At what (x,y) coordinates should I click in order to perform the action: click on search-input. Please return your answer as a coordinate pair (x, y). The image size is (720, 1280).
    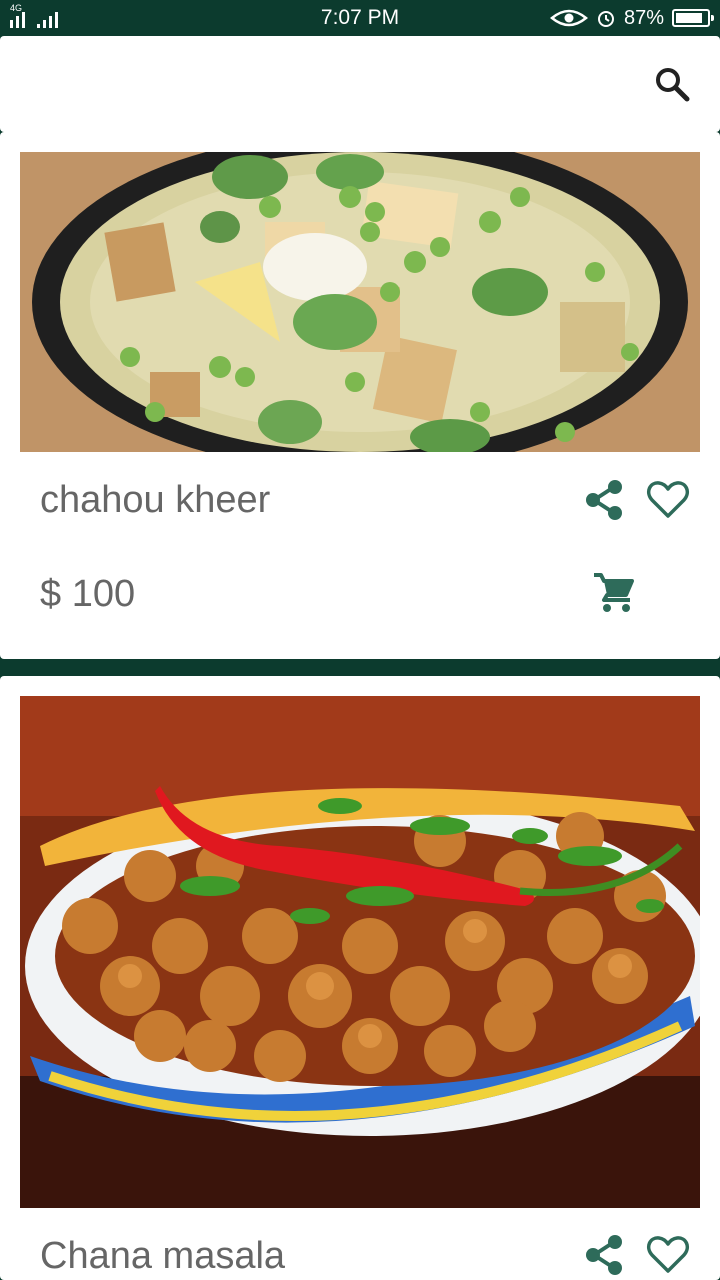
    Looking at the image, I should click on (320, 84).